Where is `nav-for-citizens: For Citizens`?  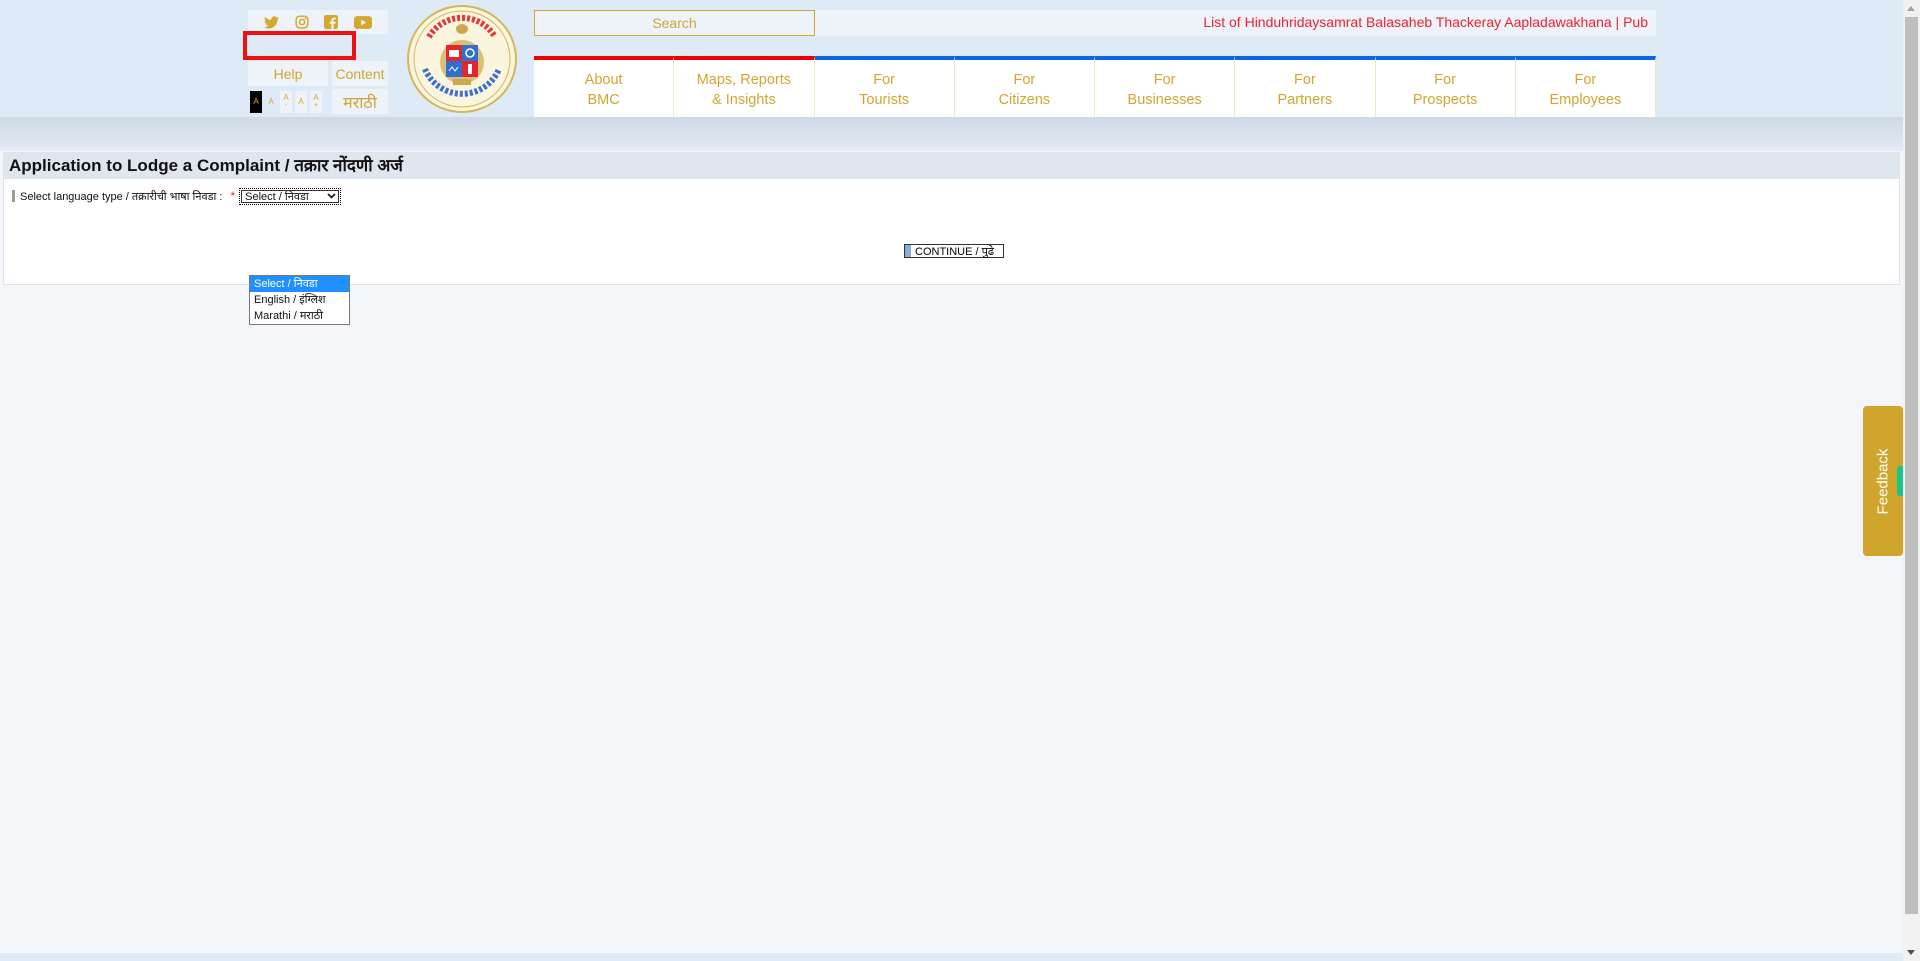 nav-for-citizens: For Citizens is located at coordinates (1024, 86).